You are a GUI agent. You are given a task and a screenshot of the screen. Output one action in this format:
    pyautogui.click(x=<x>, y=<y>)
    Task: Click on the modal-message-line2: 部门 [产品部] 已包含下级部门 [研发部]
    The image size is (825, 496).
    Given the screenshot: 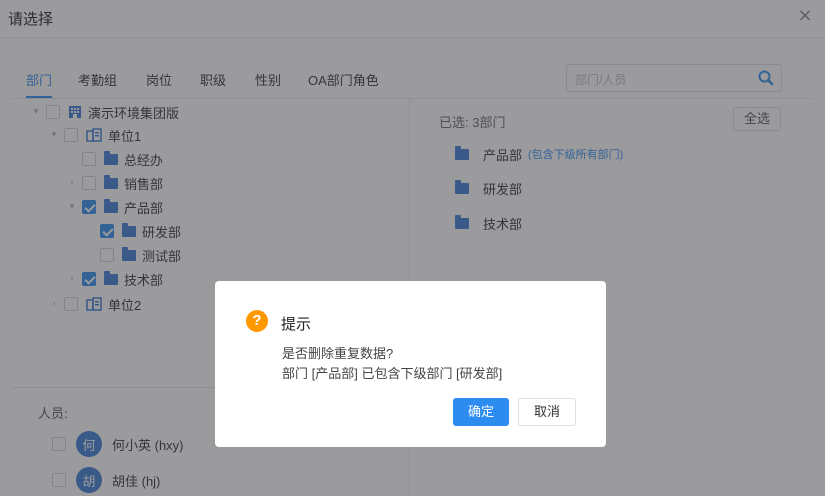 What is the action you would take?
    pyautogui.click(x=392, y=373)
    